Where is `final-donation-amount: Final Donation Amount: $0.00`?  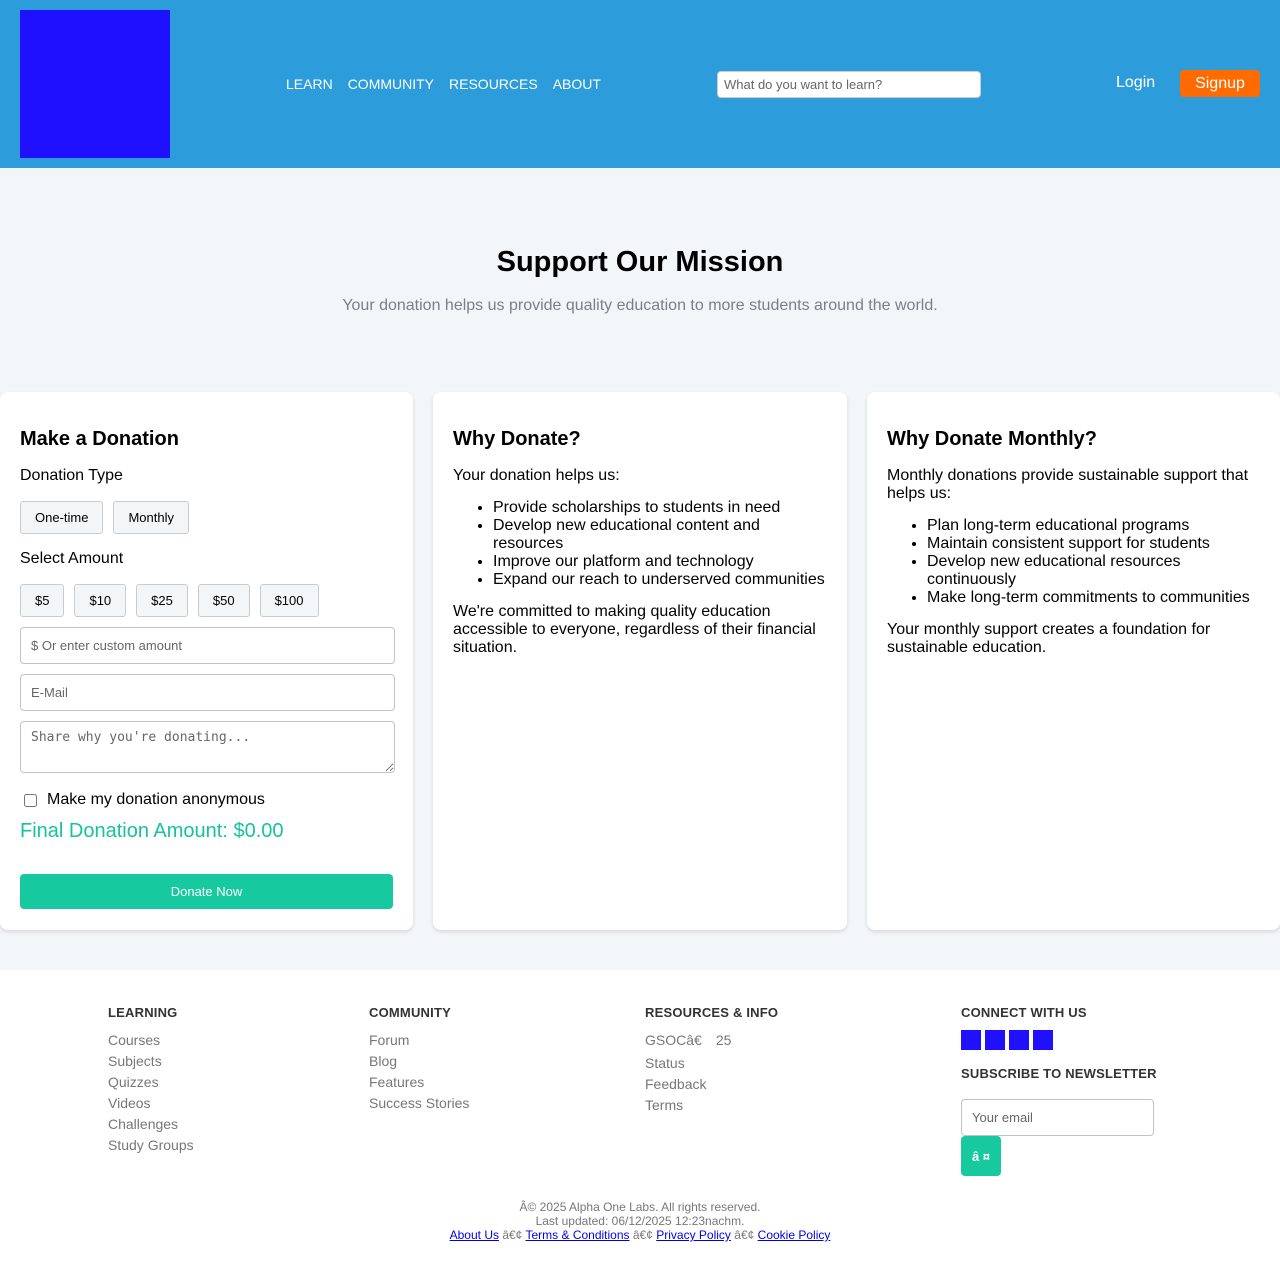 final-donation-amount: Final Donation Amount: $0.00 is located at coordinates (152, 831).